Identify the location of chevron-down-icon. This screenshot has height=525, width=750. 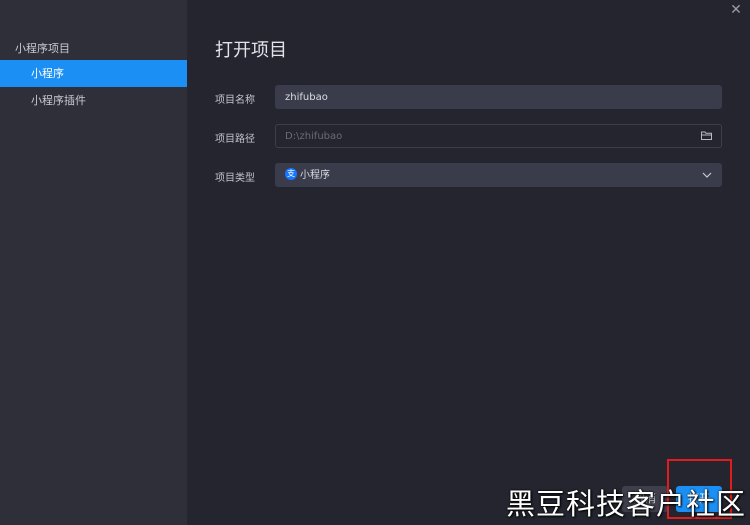
(707, 175).